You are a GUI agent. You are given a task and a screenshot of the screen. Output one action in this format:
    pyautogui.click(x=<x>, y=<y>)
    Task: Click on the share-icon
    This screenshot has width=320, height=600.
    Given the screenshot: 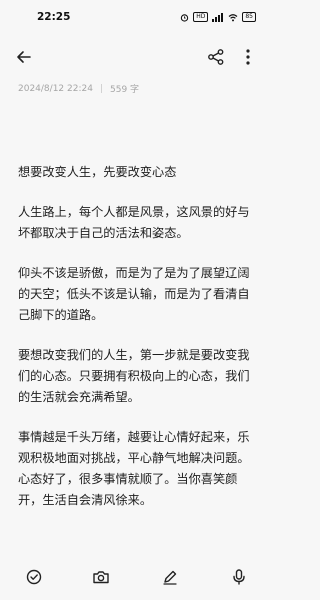 What is the action you would take?
    pyautogui.click(x=216, y=57)
    